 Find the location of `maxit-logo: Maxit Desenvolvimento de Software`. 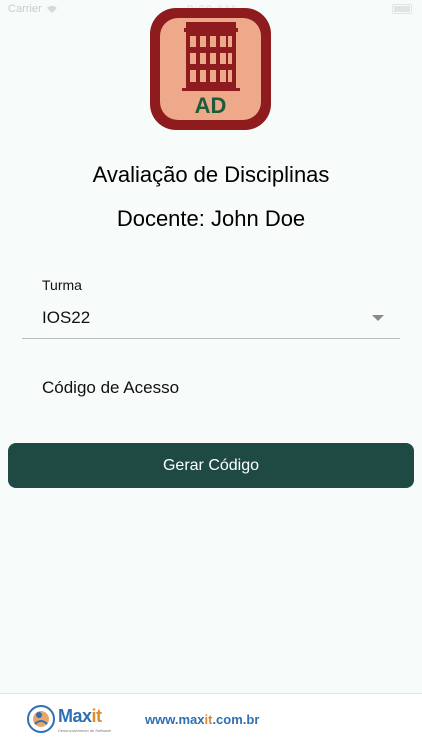

maxit-logo: Maxit Desenvolvimento de Software is located at coordinates (71, 721).